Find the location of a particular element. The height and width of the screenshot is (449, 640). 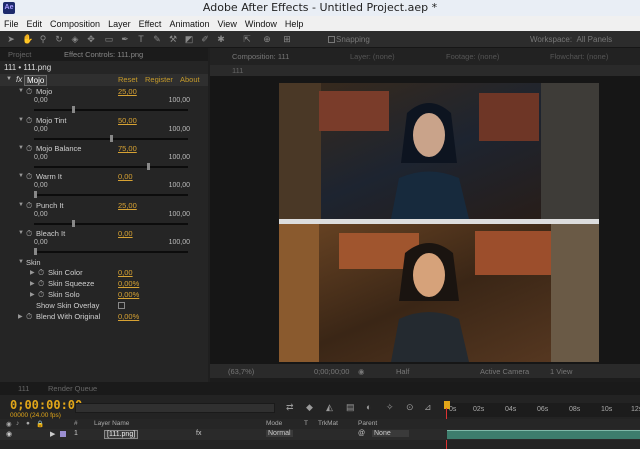

axis-mode-icon: ⇱ is located at coordinates (247, 39).